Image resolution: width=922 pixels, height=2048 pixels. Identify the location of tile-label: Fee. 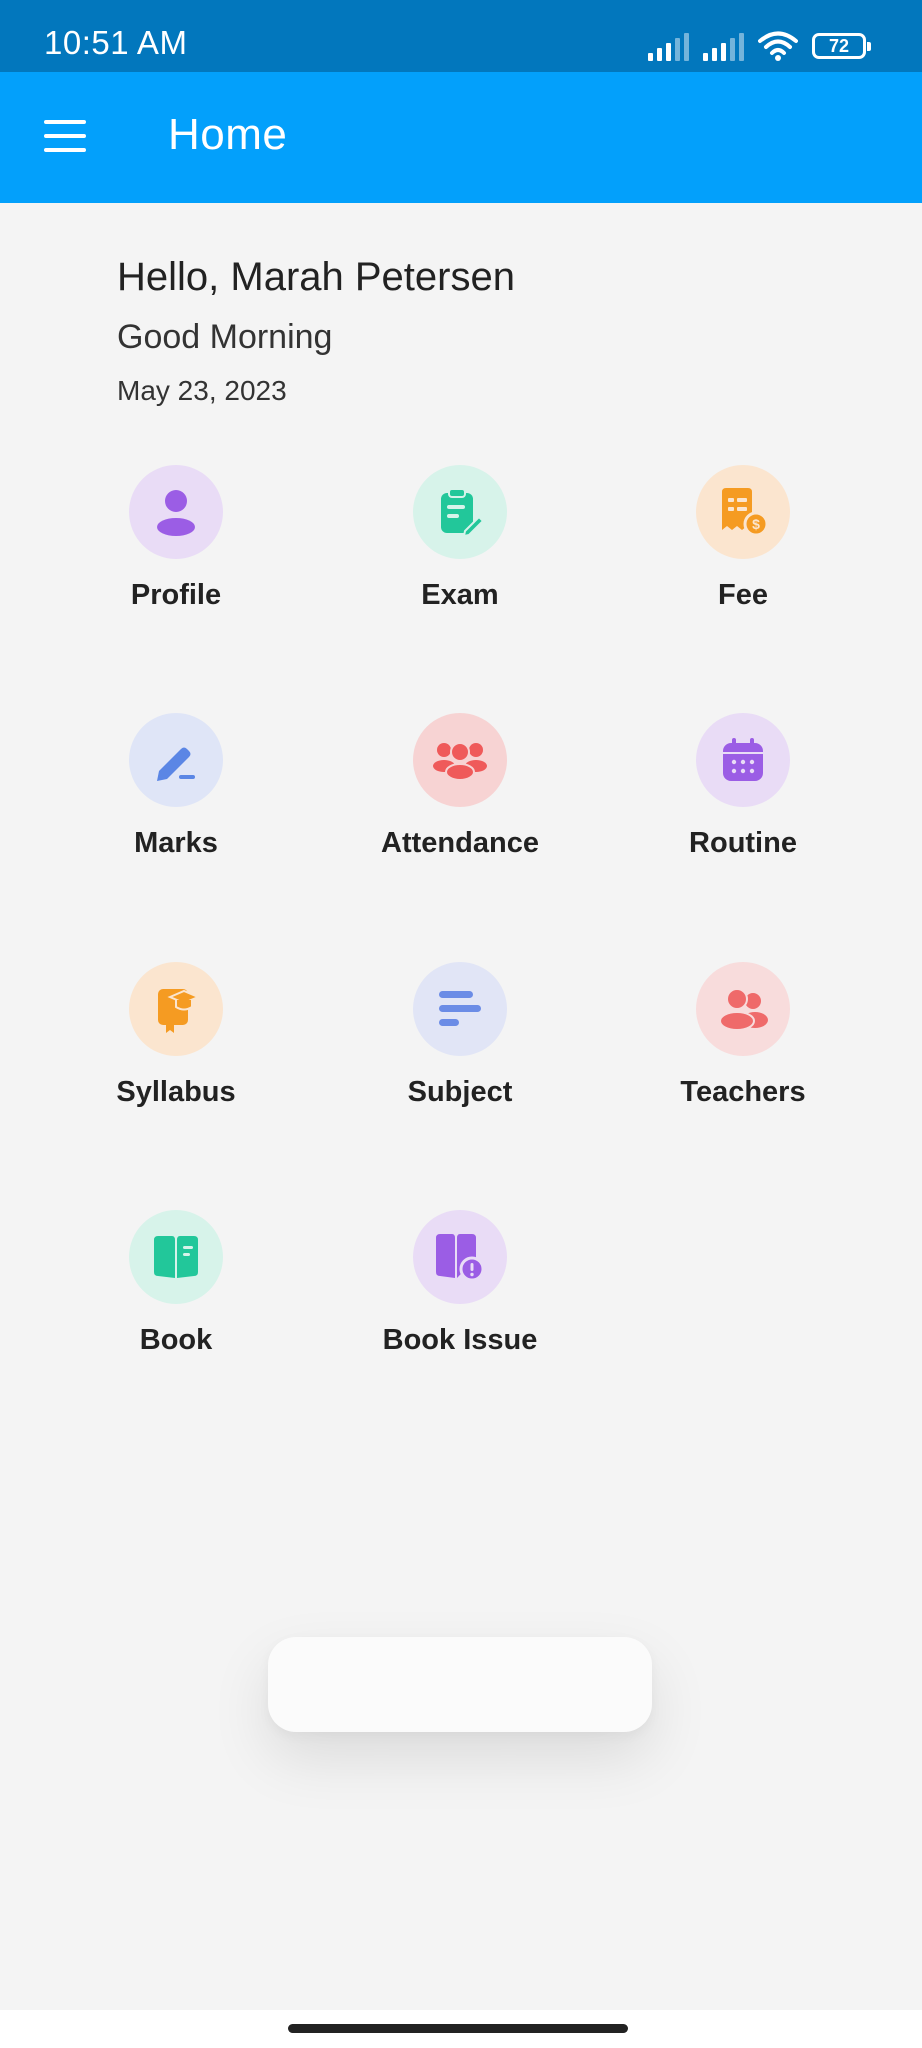
(743, 595).